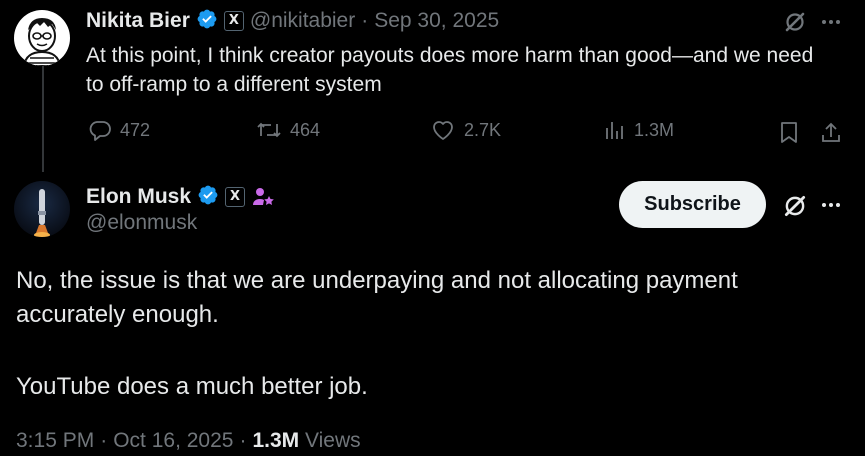 Image resolution: width=865 pixels, height=456 pixels. What do you see at coordinates (263, 197) in the screenshot?
I see `subscriber-icon` at bounding box center [263, 197].